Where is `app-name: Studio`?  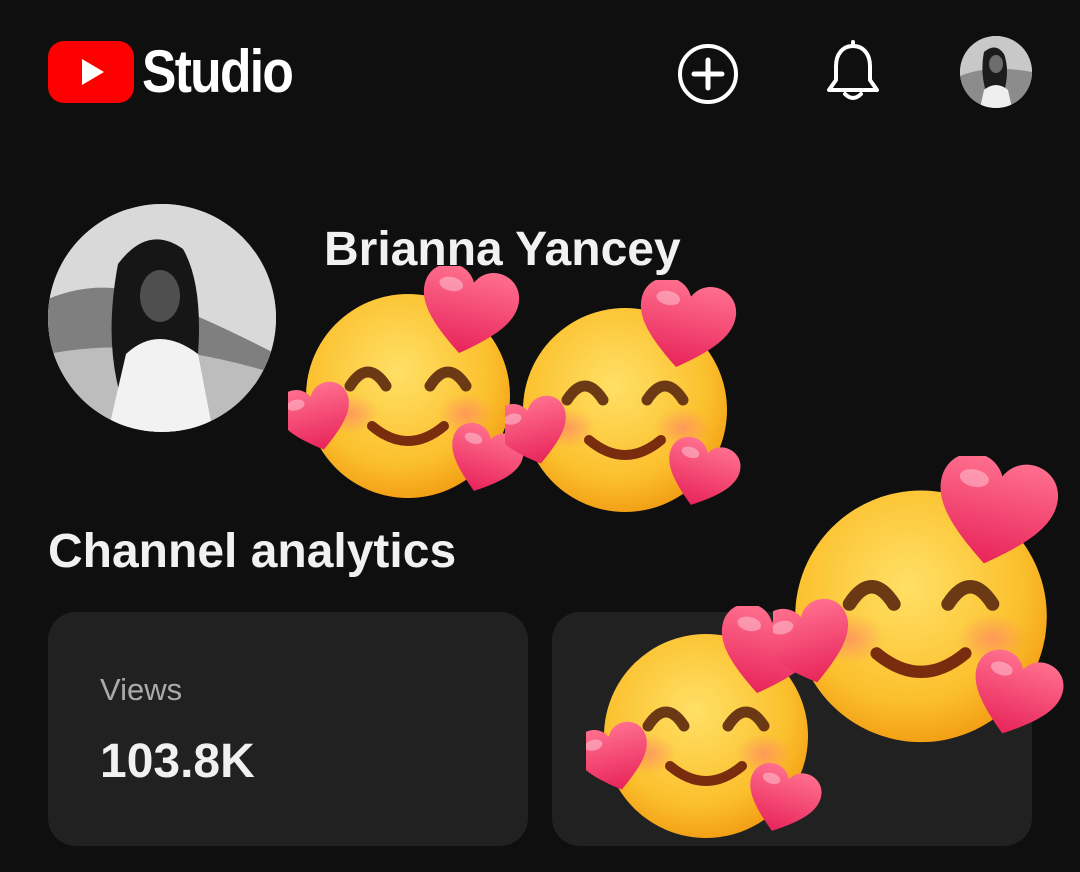 app-name: Studio is located at coordinates (218, 71).